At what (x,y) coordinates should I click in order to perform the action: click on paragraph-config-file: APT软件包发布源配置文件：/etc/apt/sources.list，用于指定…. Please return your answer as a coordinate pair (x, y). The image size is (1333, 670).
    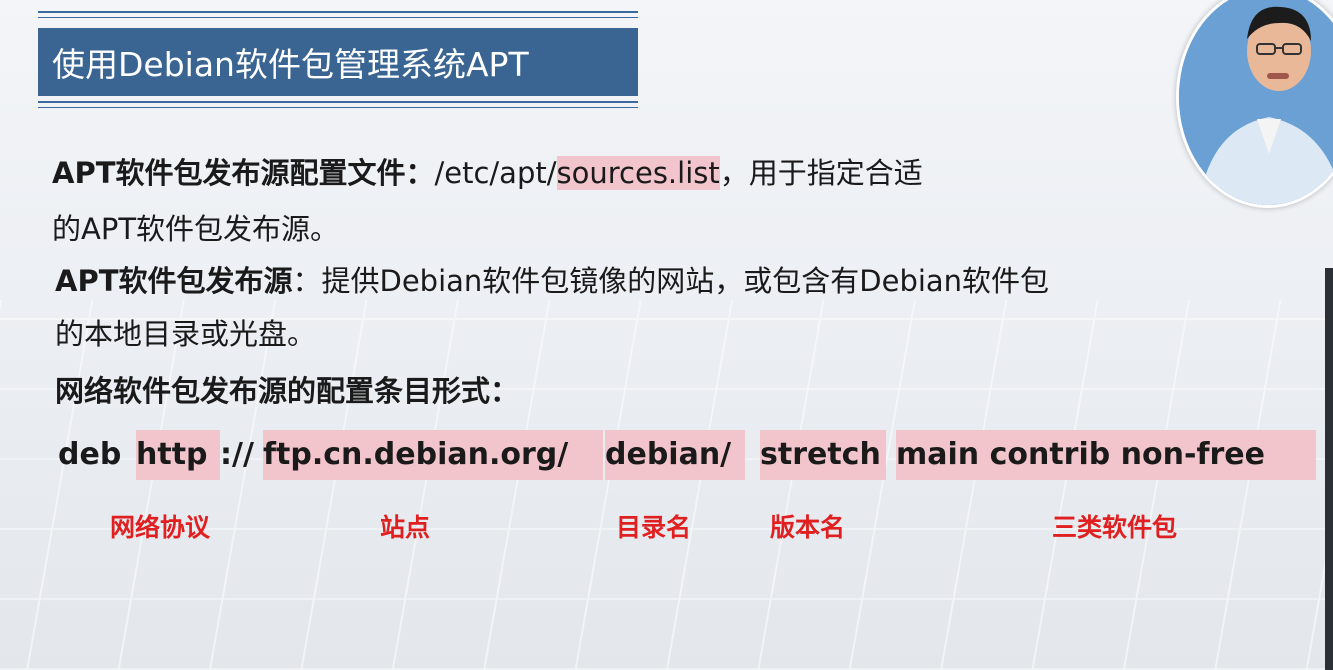
    Looking at the image, I should click on (487, 173).